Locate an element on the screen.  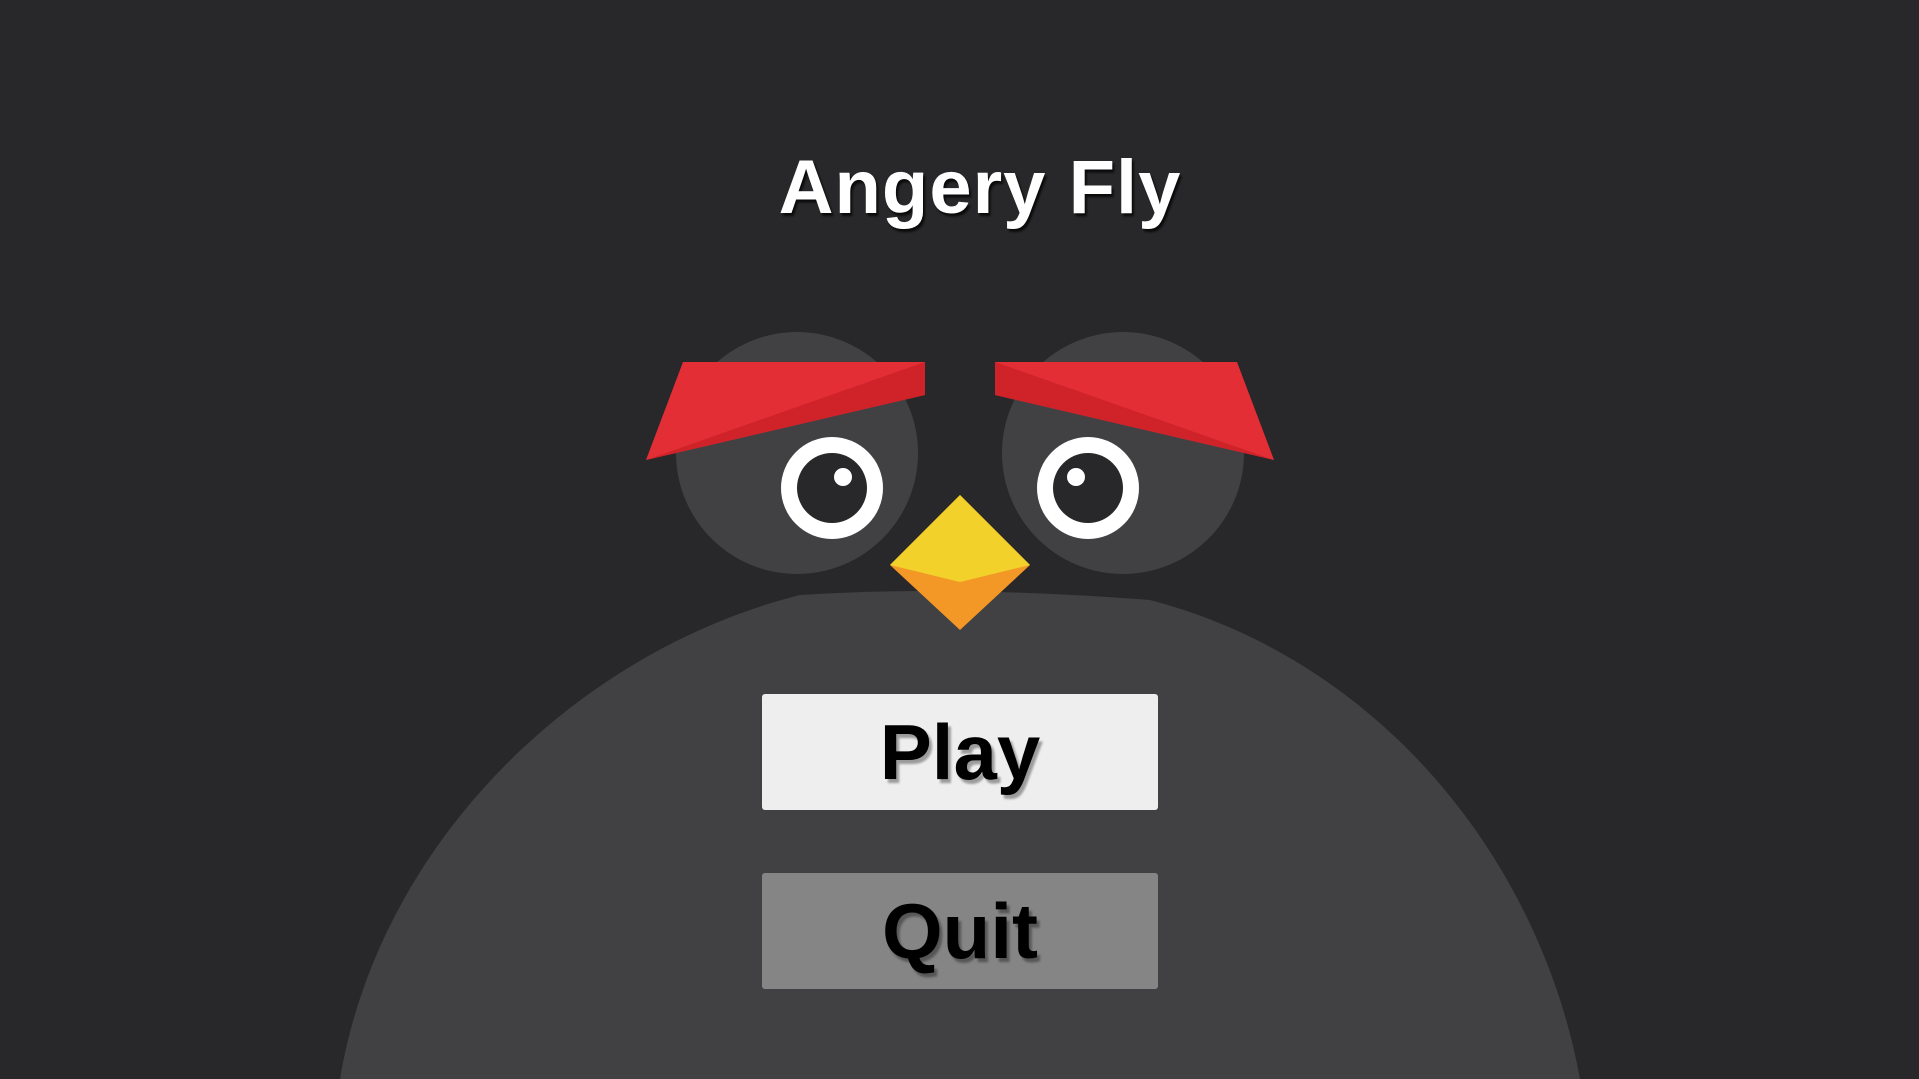
play-button: Play is located at coordinates (960, 752).